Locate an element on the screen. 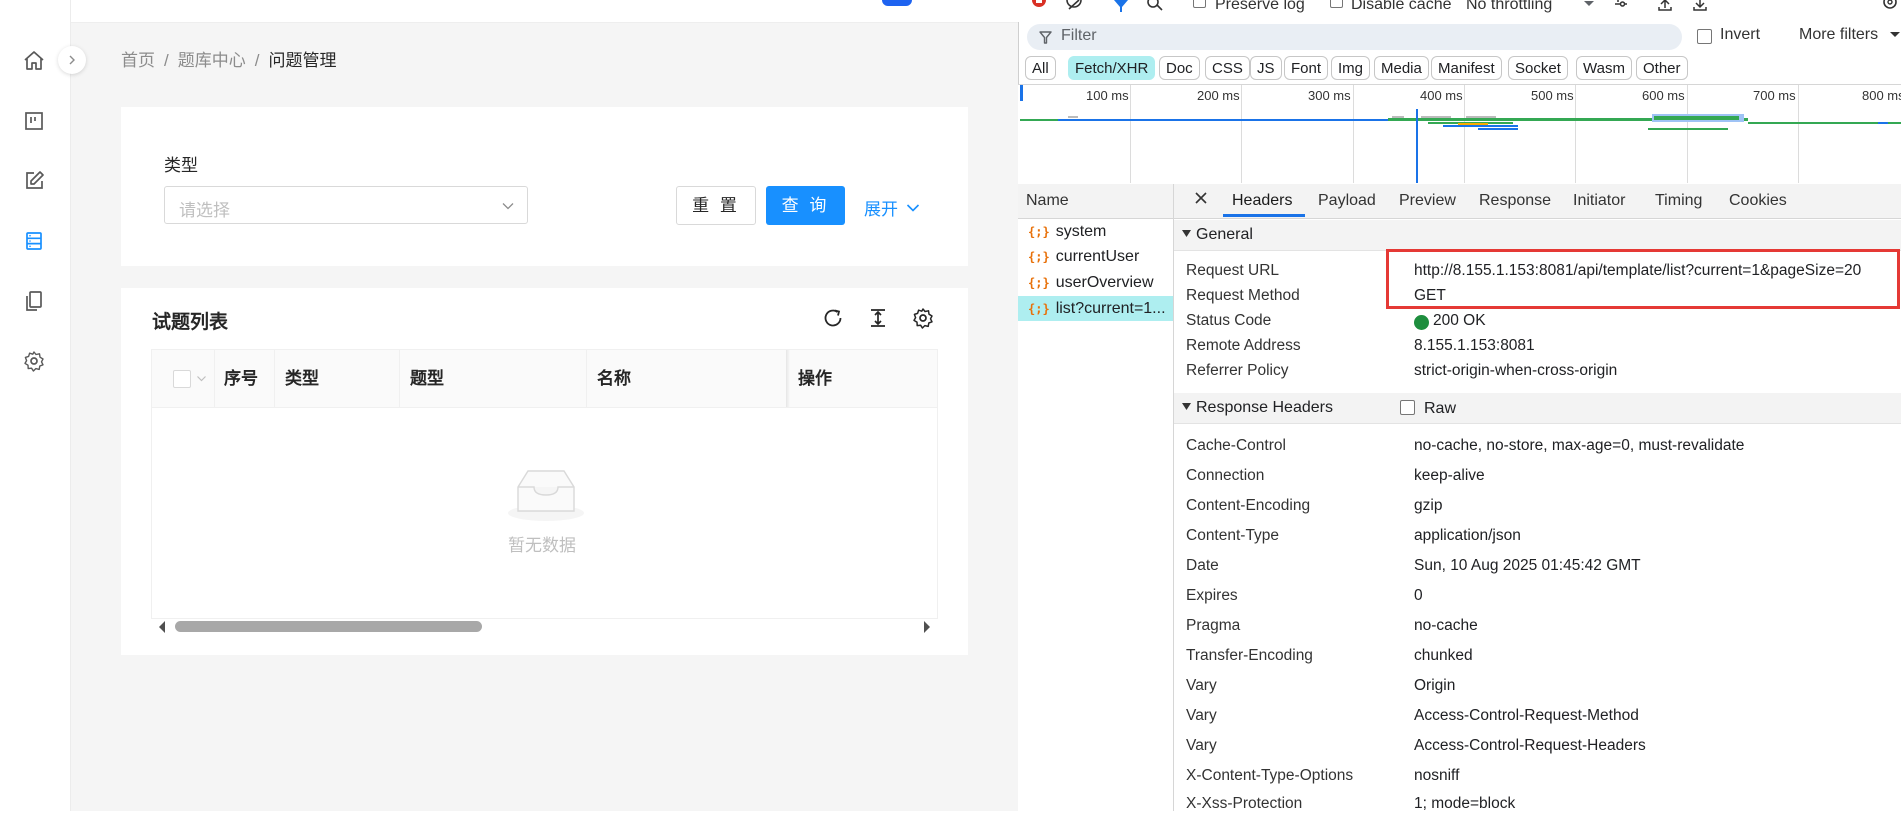 This screenshot has width=1901, height=813. breadcrumb-current: 问题管理 is located at coordinates (302, 60).